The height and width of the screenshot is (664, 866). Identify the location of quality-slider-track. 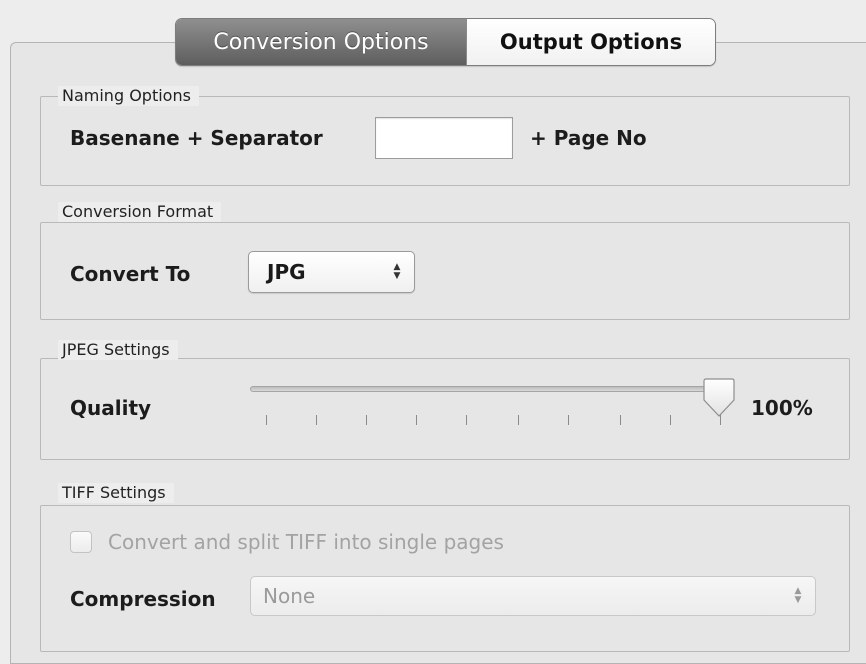
(485, 389).